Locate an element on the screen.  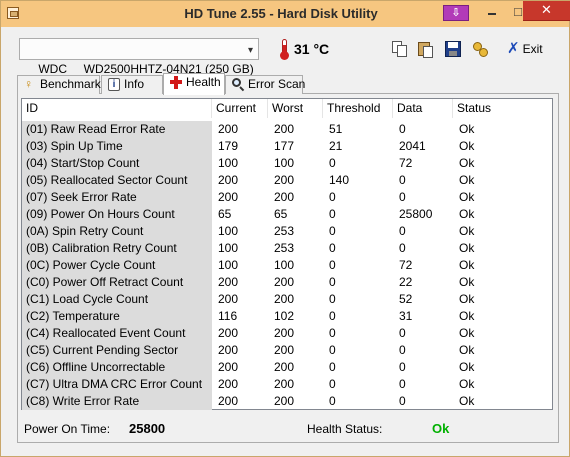
exit-label: Exit is located at coordinates (532, 49).